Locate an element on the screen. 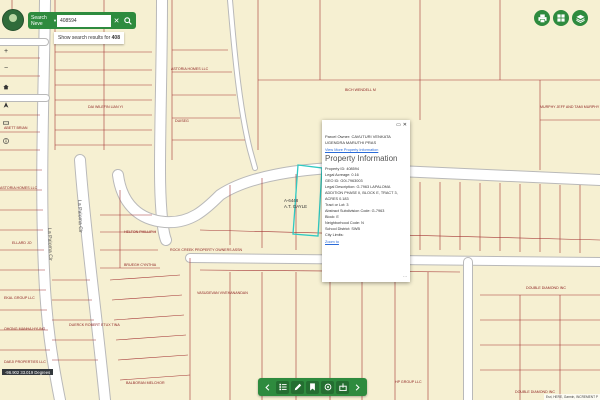 The height and width of the screenshot is (400, 600). field-value: G0I-7963003 is located at coordinates (351, 181).